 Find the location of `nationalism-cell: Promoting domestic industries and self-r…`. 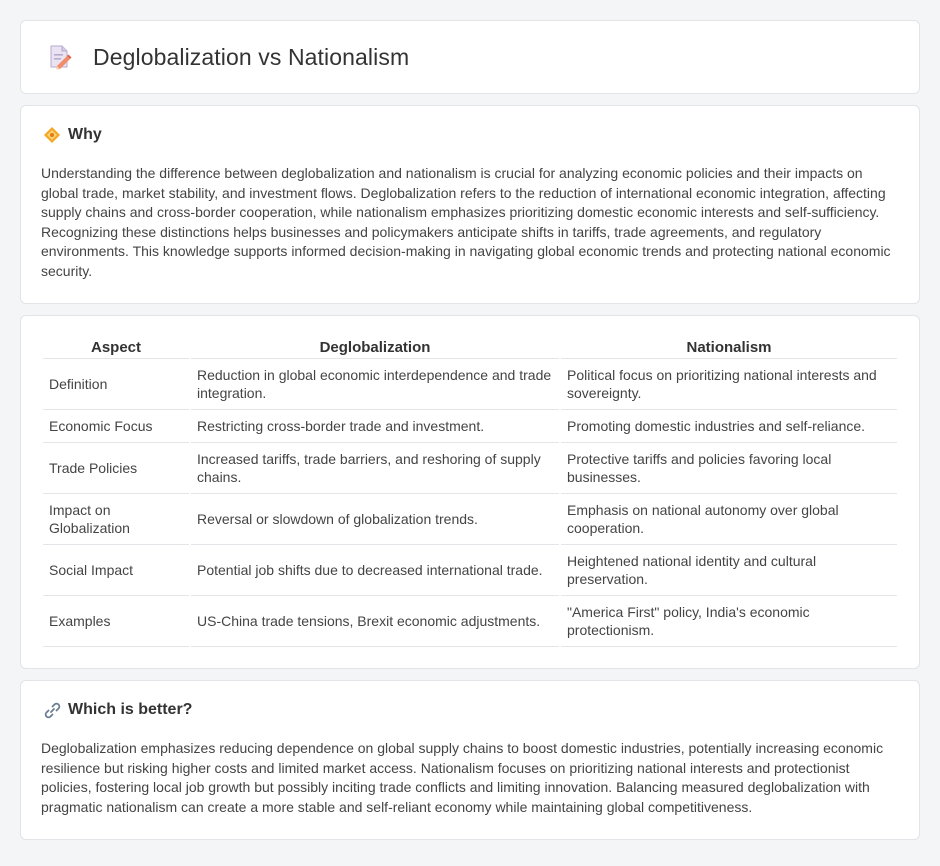

nationalism-cell: Promoting domestic industries and self-r… is located at coordinates (729, 426).